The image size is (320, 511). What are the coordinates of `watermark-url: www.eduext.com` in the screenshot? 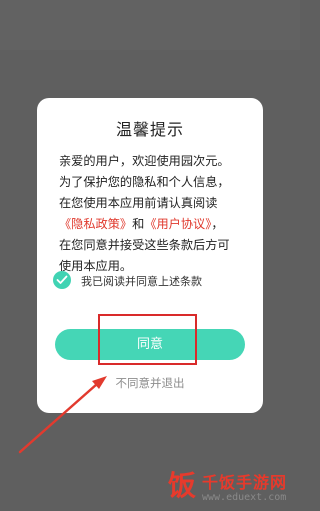 It's located at (244, 497).